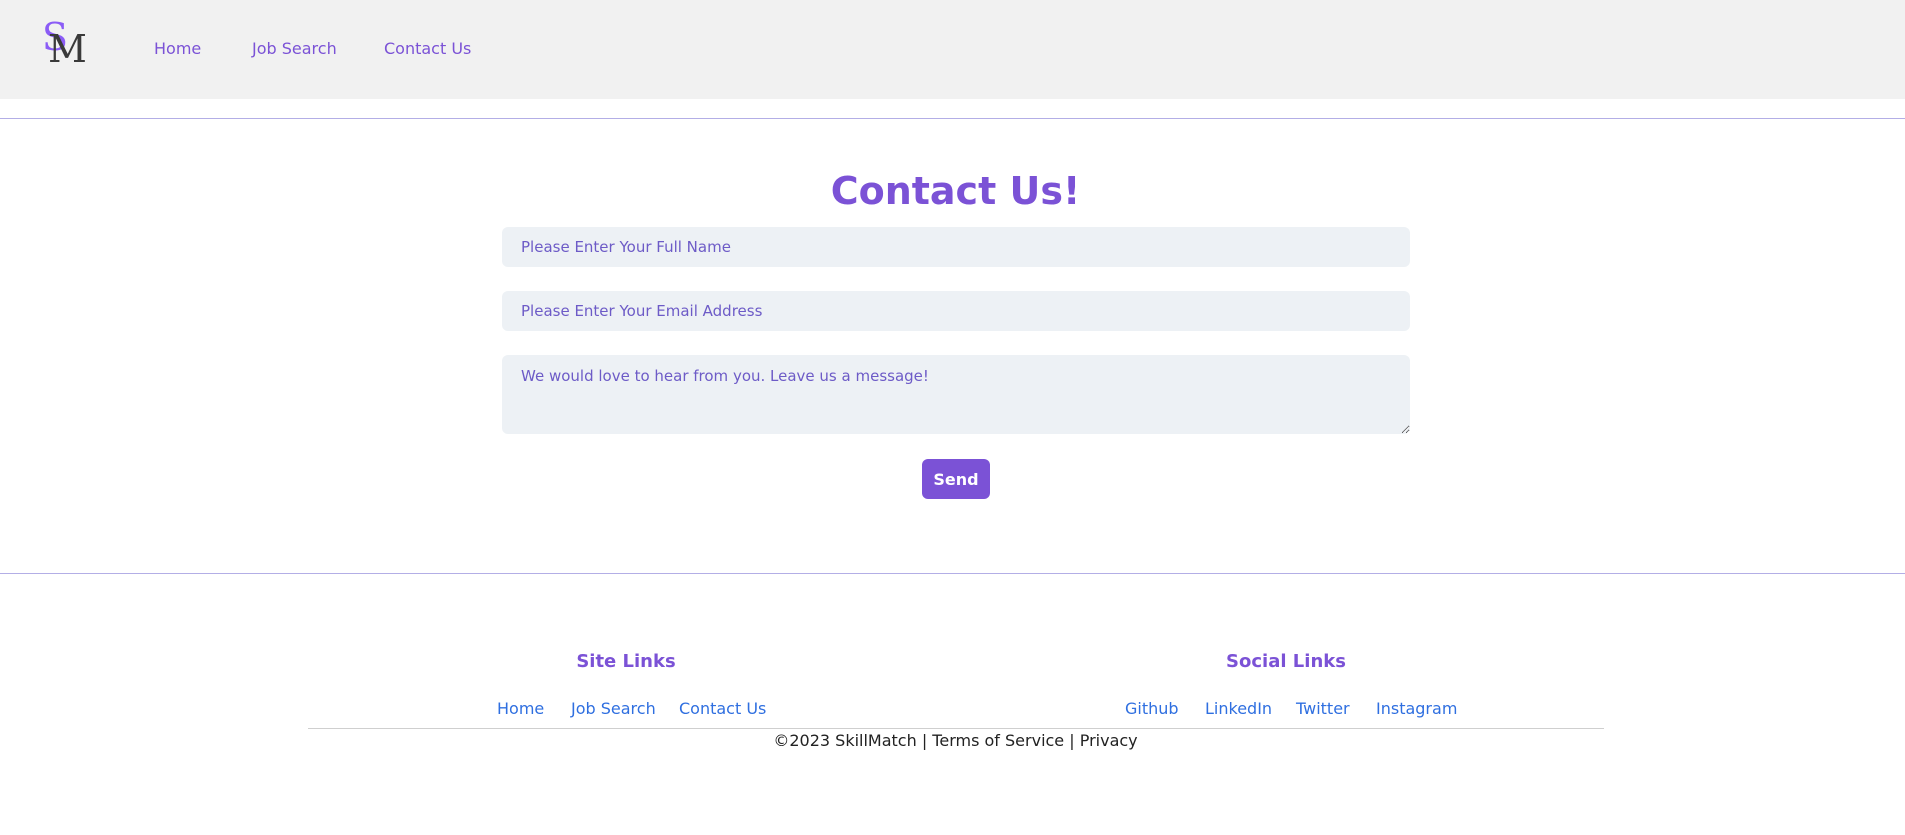 The height and width of the screenshot is (835, 1905). I want to click on nav-home-link: Home, so click(177, 49).